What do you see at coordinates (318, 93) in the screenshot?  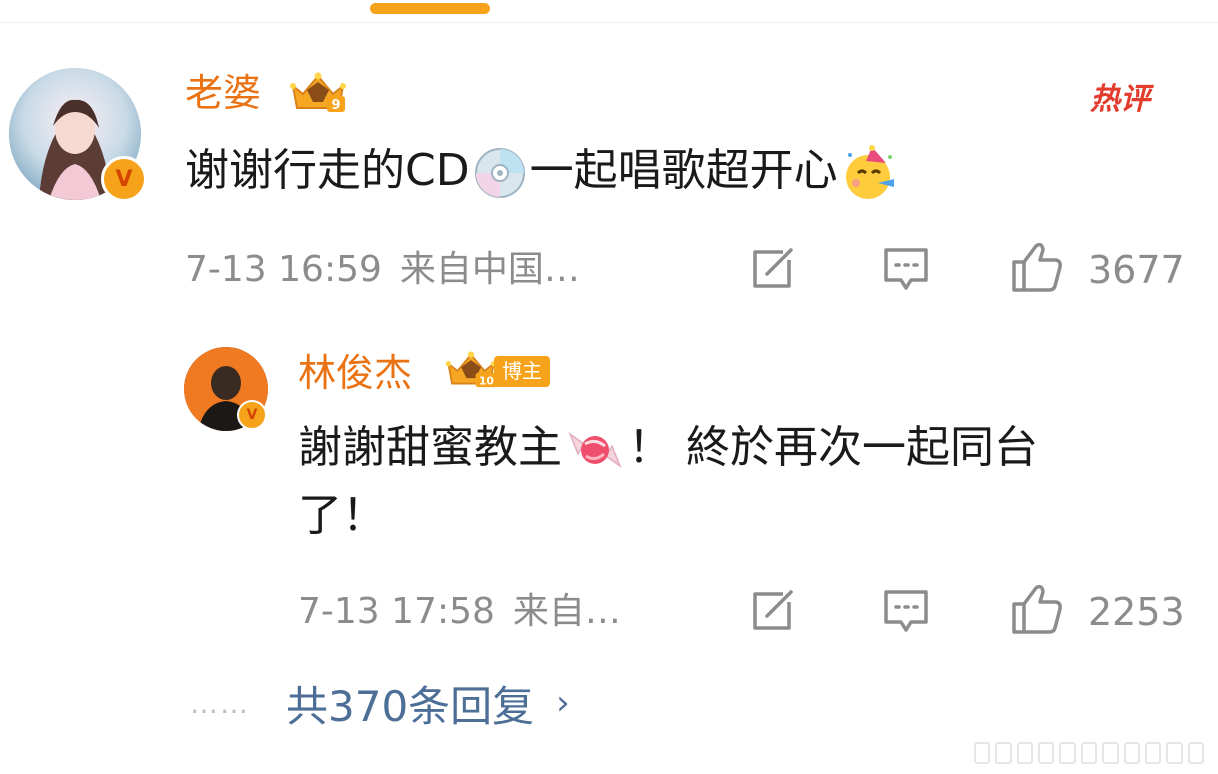 I see `crown-level-9-icon: 9` at bounding box center [318, 93].